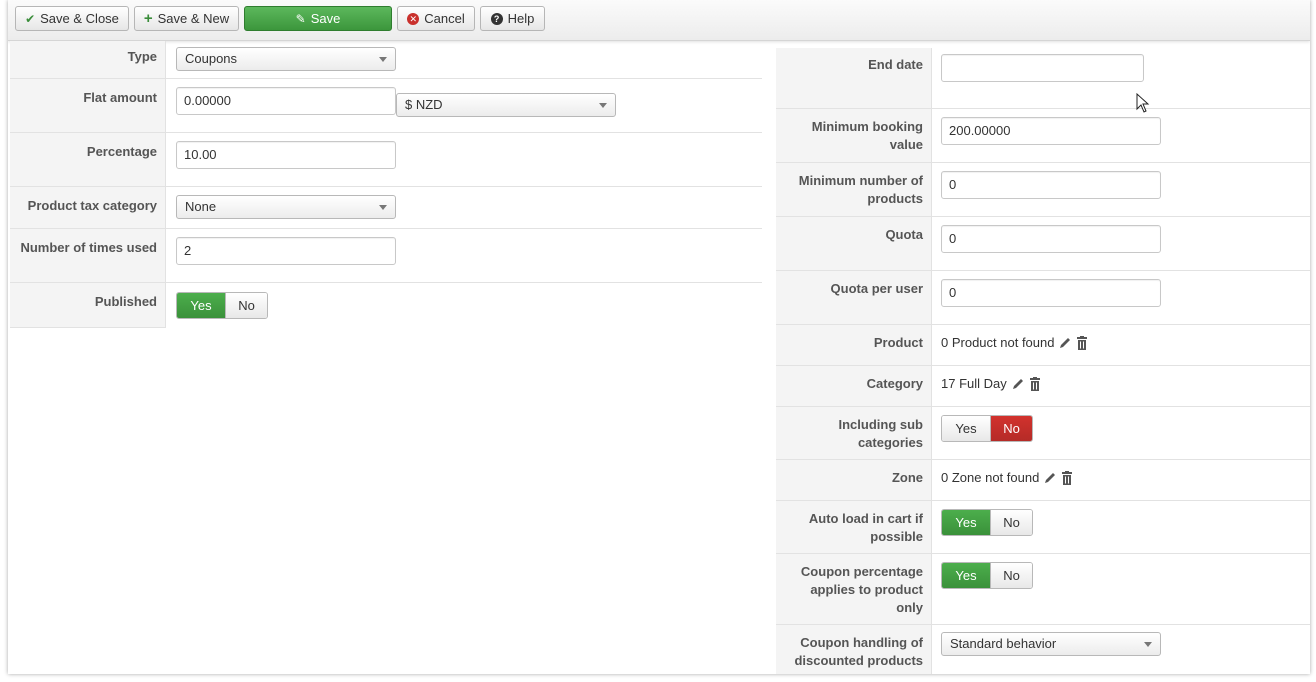  What do you see at coordinates (854, 78) in the screenshot?
I see `end-date-label: End date` at bounding box center [854, 78].